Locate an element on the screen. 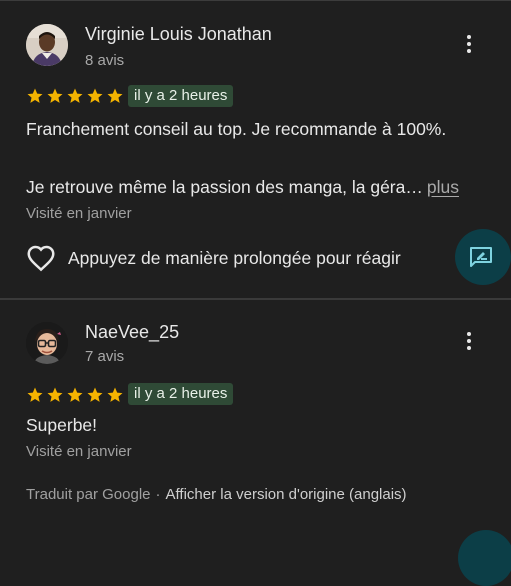 This screenshot has width=511, height=586. reply-edit-icon is located at coordinates (481, 257).